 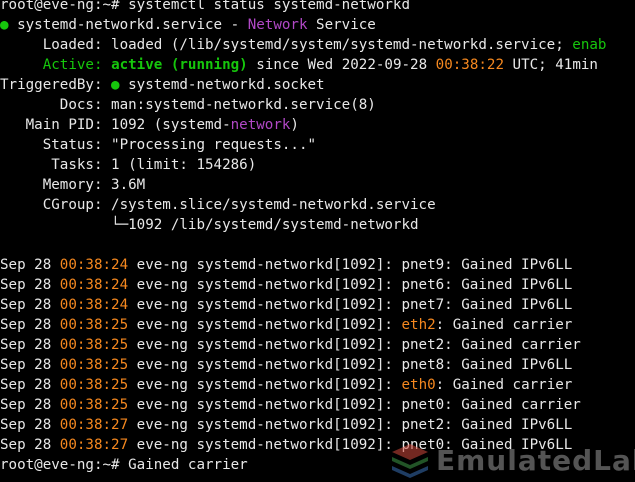 What do you see at coordinates (124, 465) in the screenshot?
I see `terminal-text-segment: root@eve-ng:~# Gained carrier` at bounding box center [124, 465].